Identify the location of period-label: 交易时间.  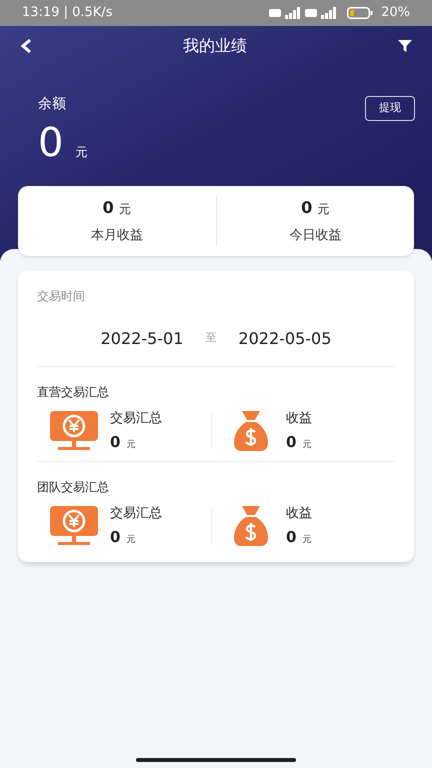
(61, 296).